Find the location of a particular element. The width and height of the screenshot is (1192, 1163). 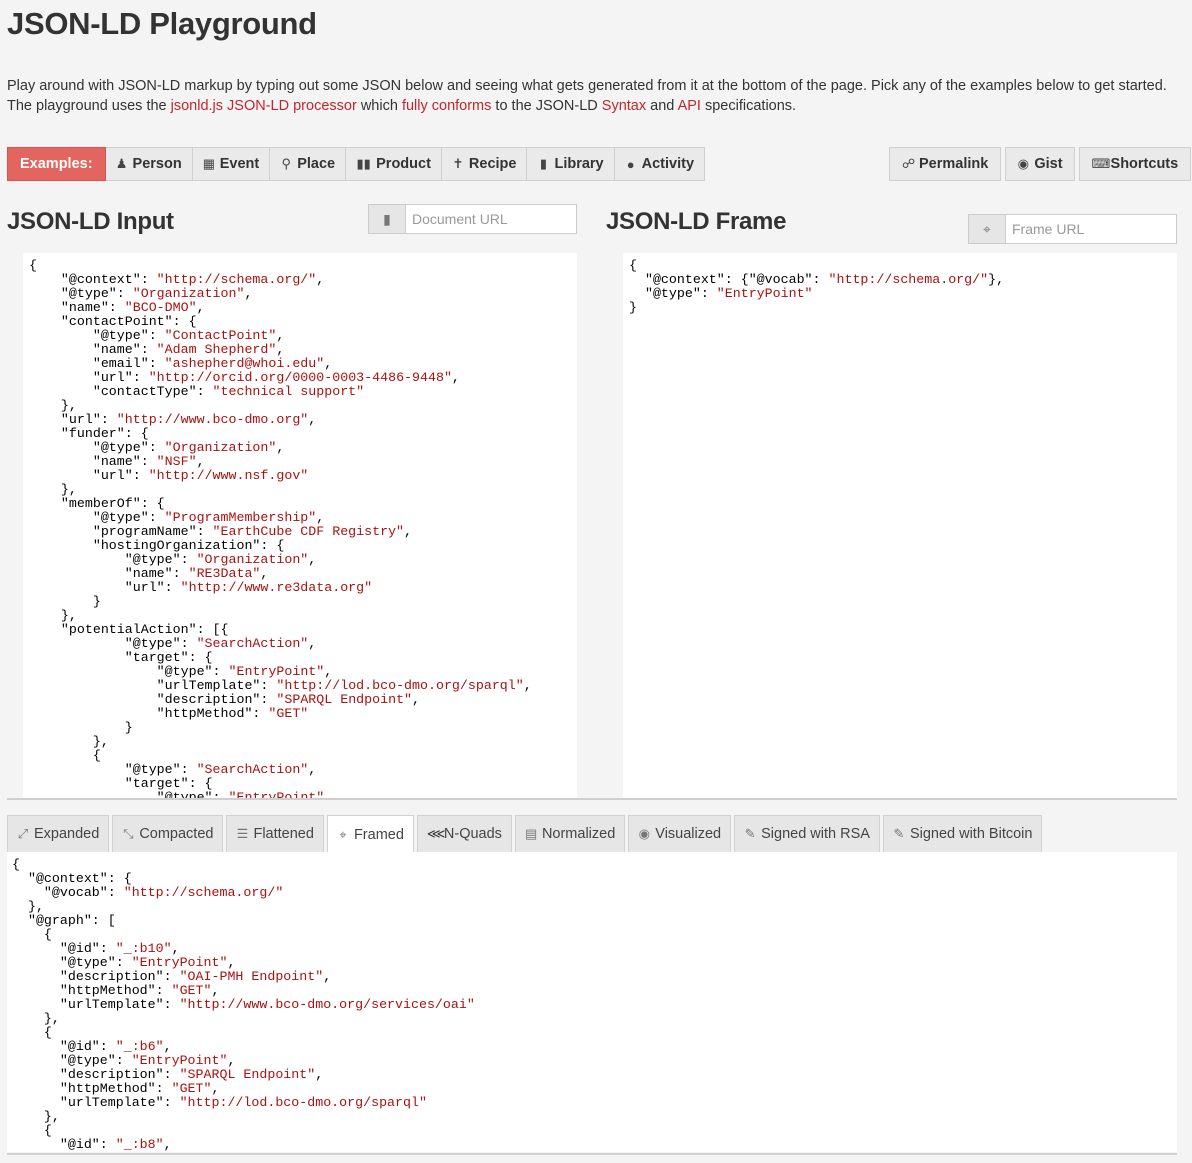

bottom-divider is located at coordinates (592, 1154).